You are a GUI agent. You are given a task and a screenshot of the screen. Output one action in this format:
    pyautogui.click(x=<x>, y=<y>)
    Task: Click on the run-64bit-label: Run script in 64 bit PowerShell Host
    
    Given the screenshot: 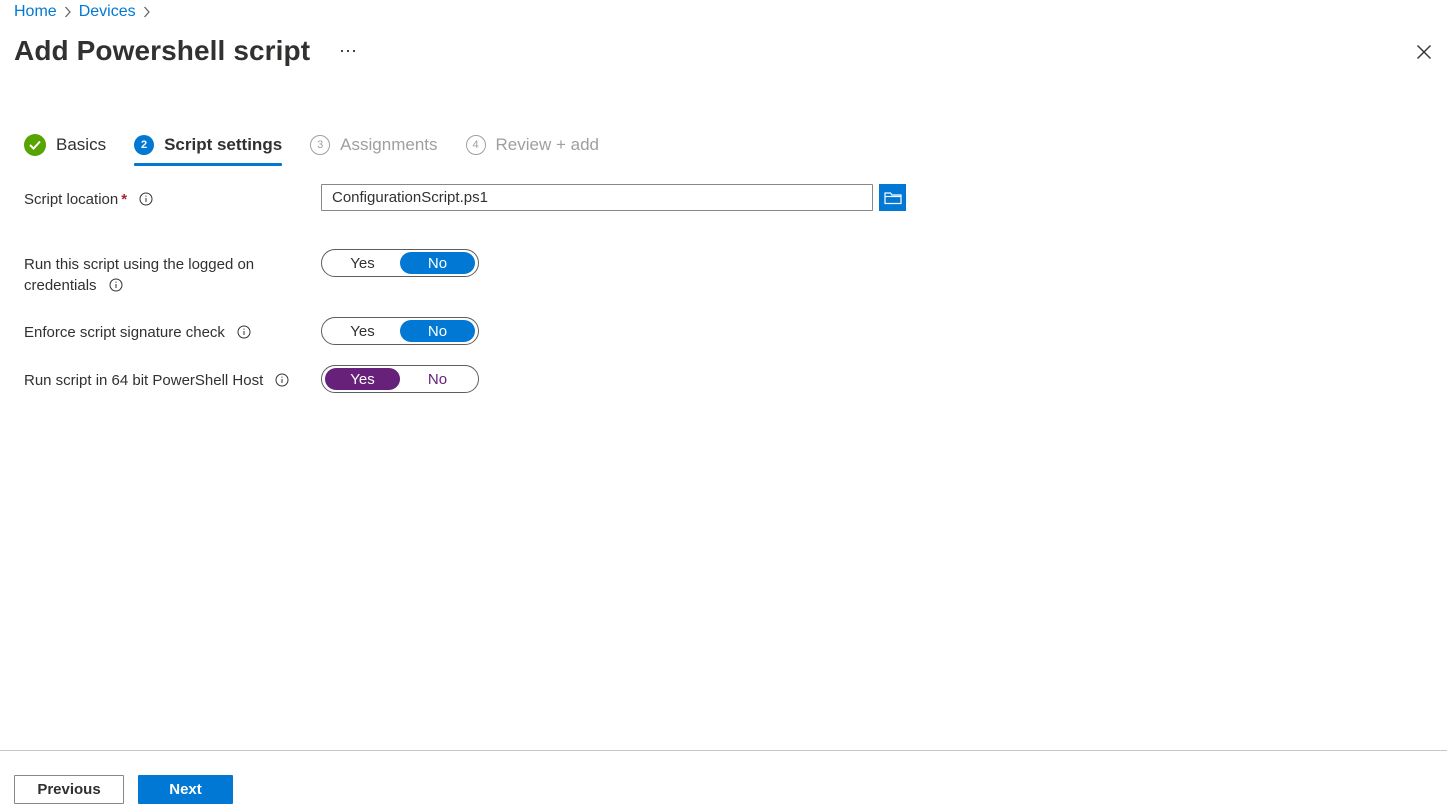 What is the action you would take?
    pyautogui.click(x=144, y=380)
    